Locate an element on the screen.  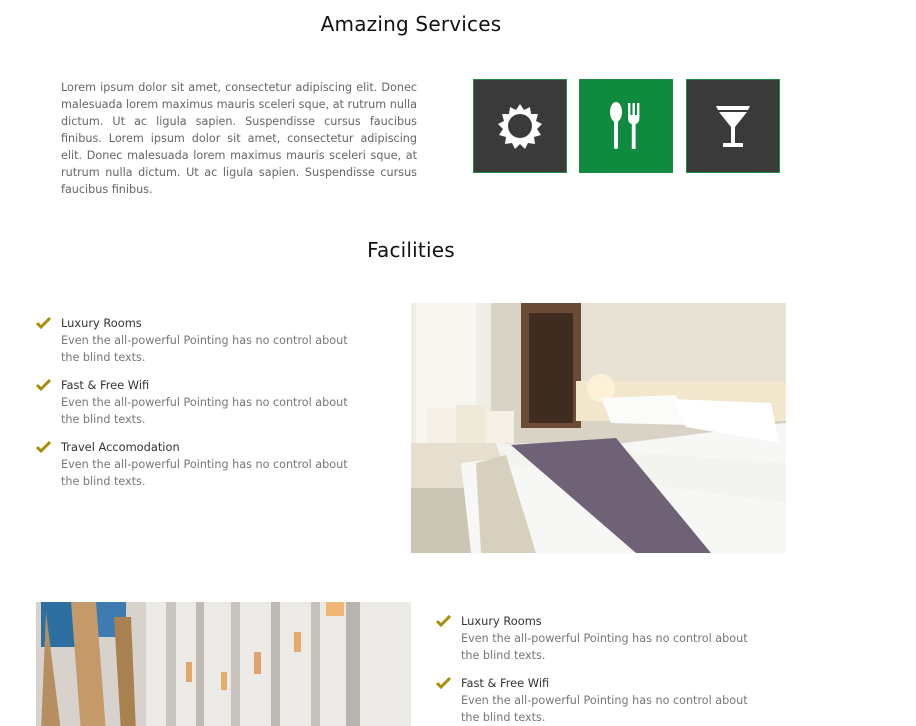
services-title: Amazing Services is located at coordinates (411, 24).